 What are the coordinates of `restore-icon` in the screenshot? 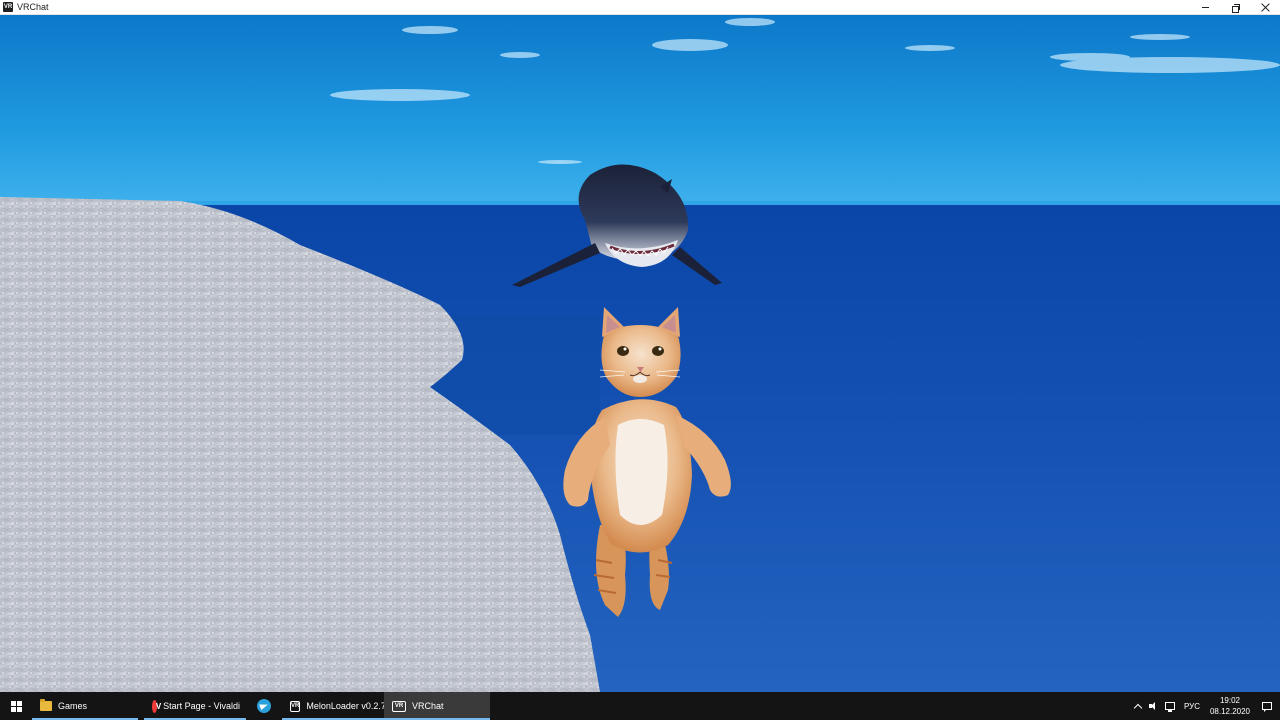 It's located at (1235, 8).